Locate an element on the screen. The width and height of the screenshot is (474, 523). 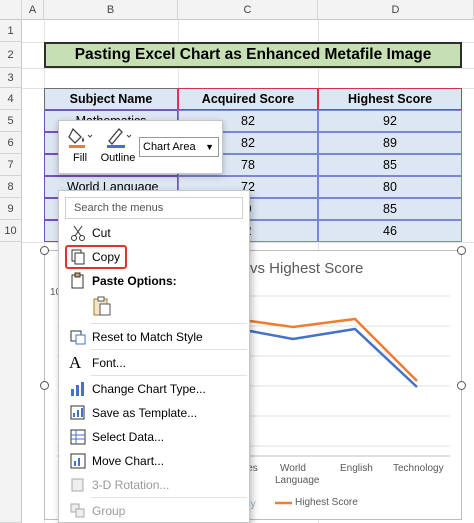
x-axis-label: Technology is located at coordinates (418, 468).